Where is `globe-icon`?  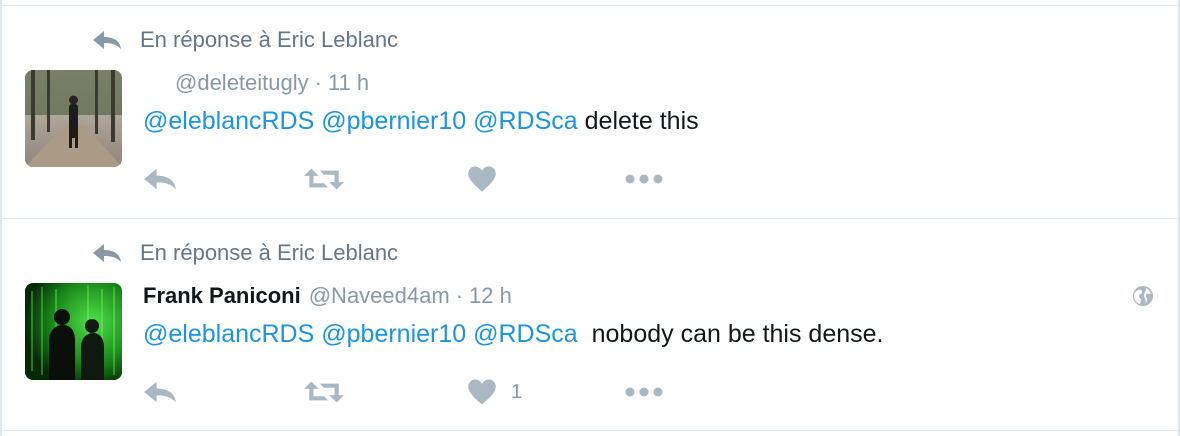
globe-icon is located at coordinates (1143, 296).